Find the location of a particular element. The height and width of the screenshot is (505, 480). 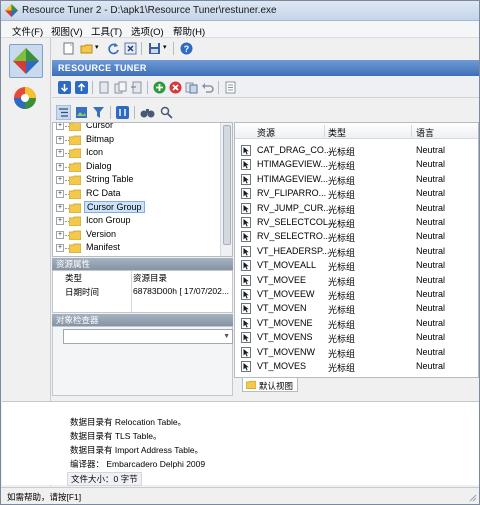

list-item: RV_FLIPARRO... 光标组 Neutral is located at coordinates (356, 193).